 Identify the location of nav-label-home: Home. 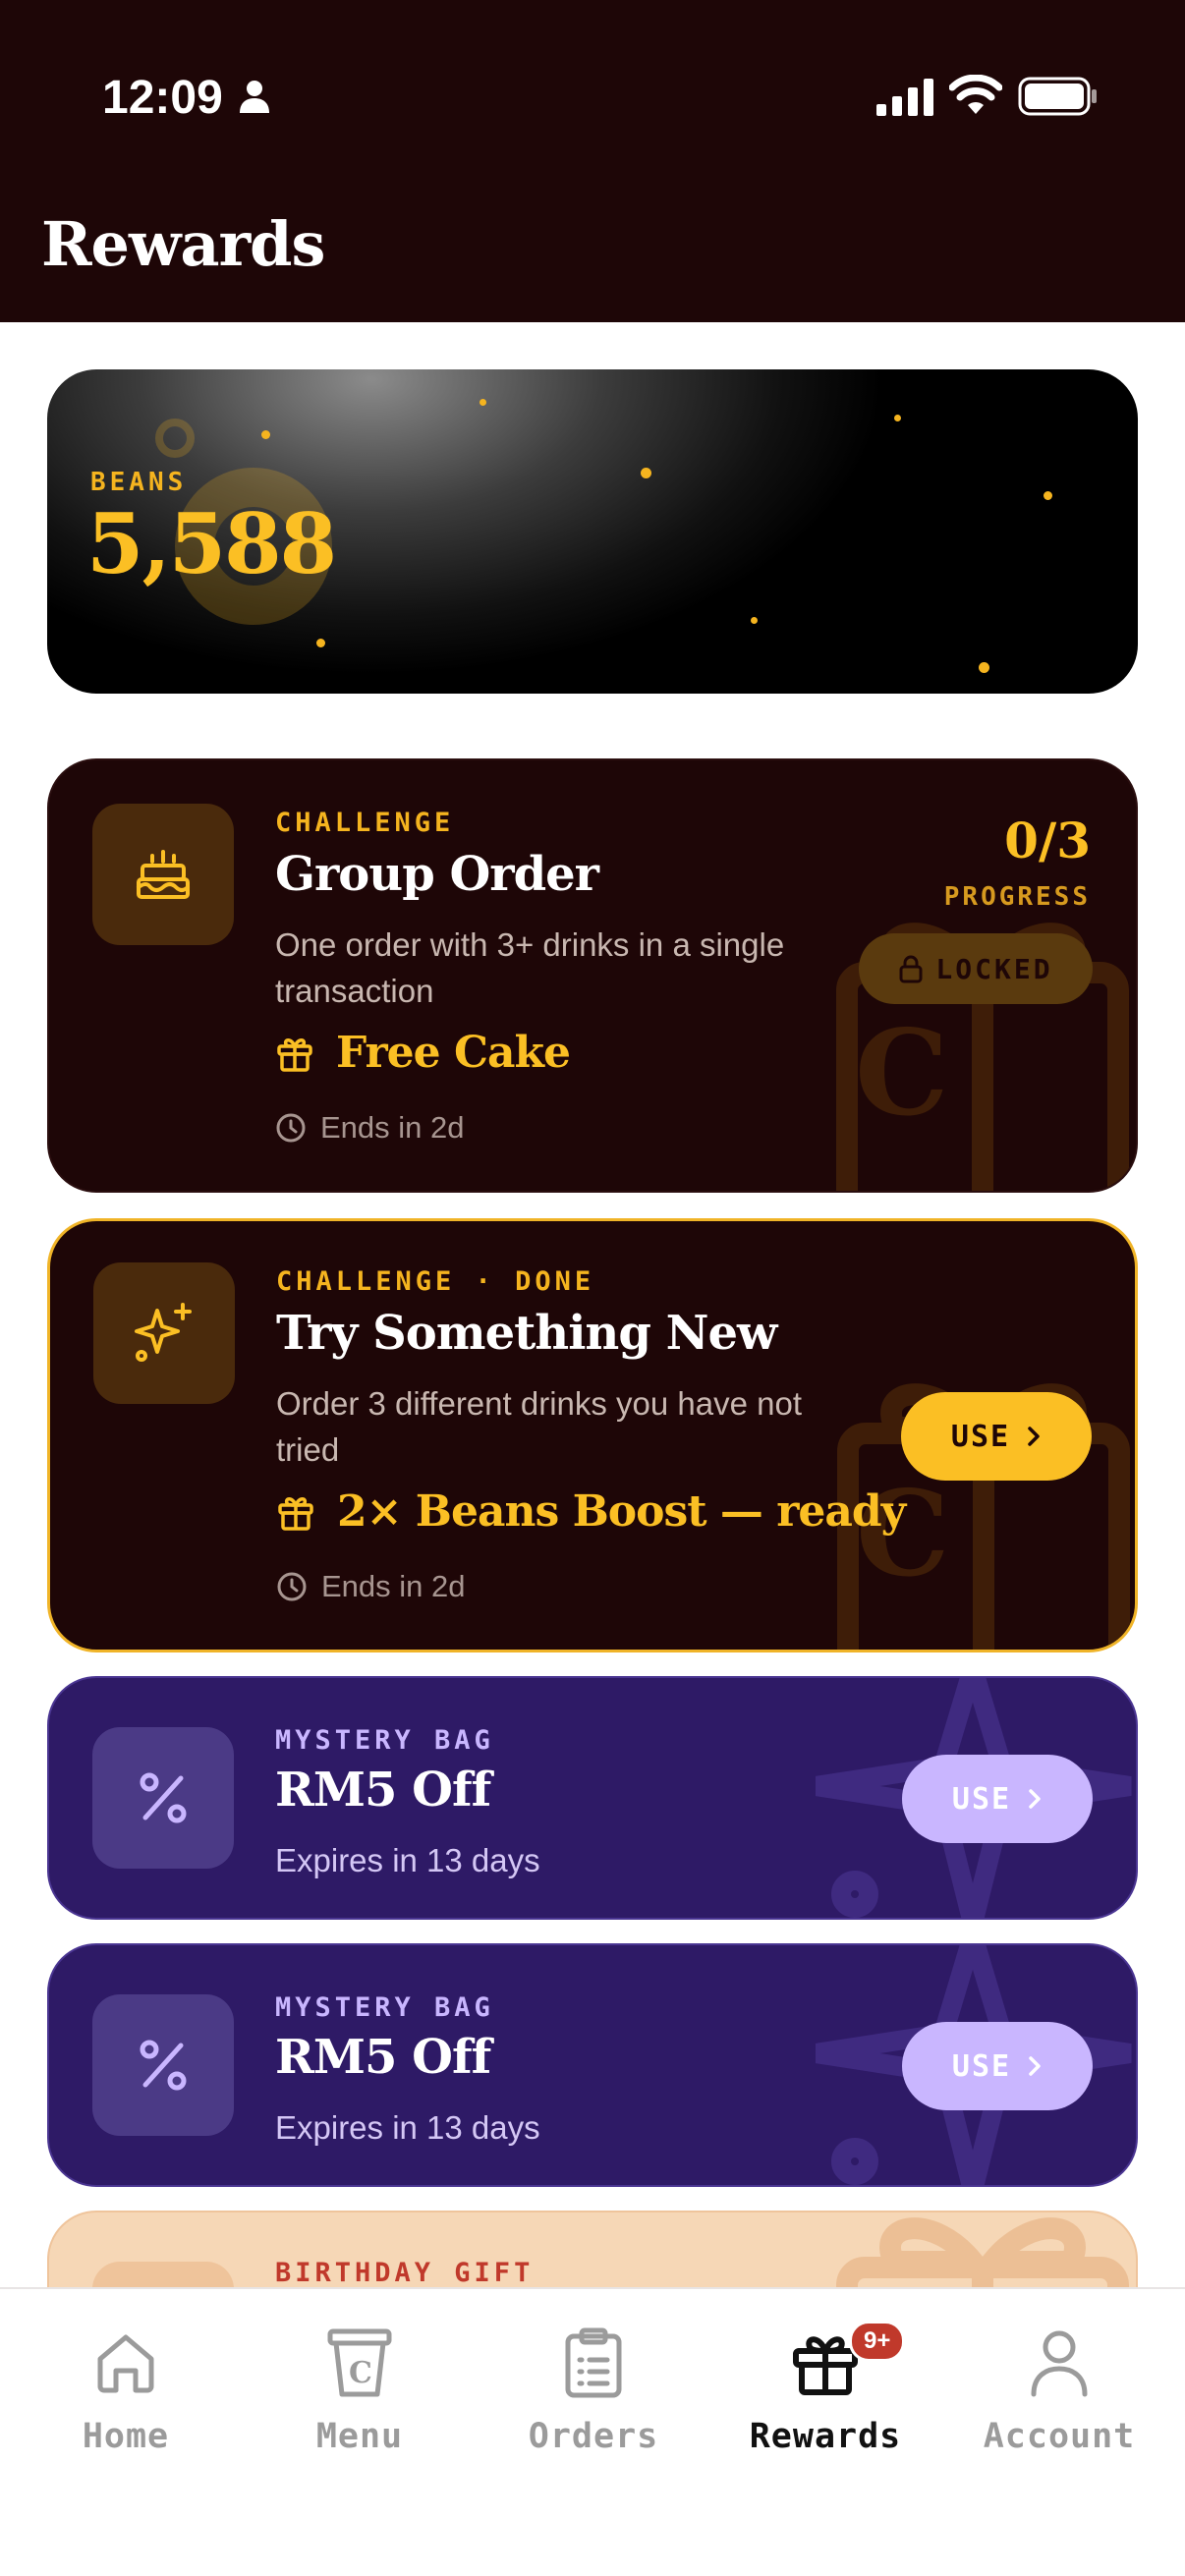
(126, 2436).